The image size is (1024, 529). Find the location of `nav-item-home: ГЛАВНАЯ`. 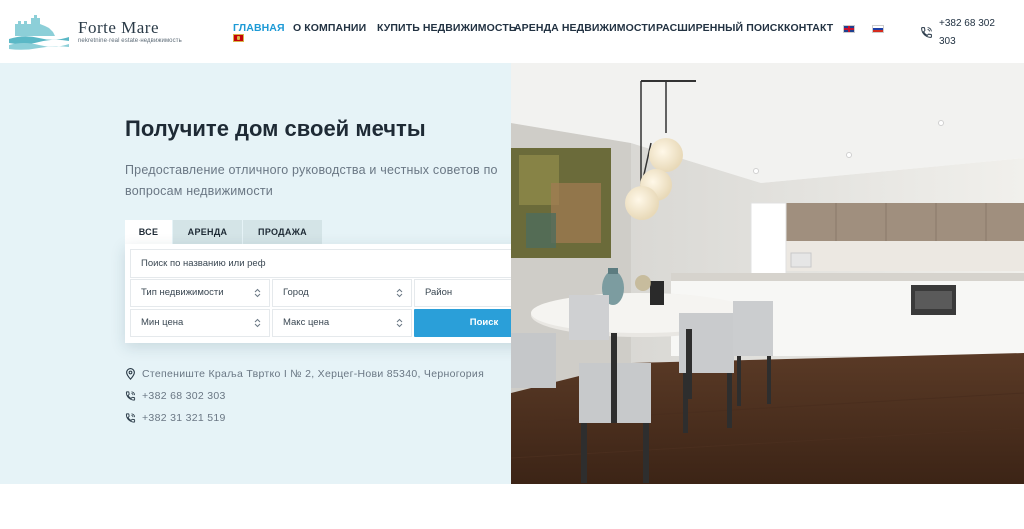

nav-item-home: ГЛАВНАЯ is located at coordinates (259, 28).